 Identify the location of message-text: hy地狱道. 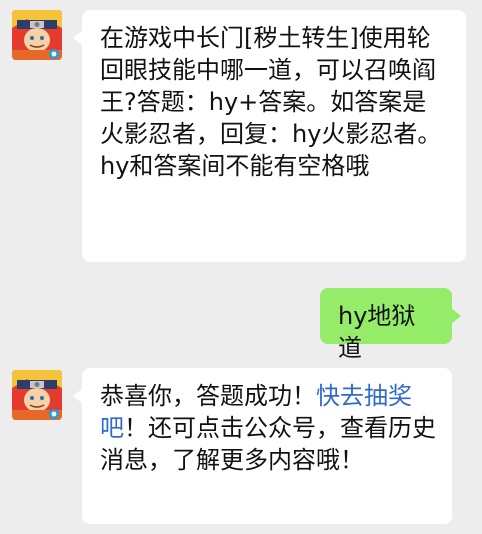
(377, 332).